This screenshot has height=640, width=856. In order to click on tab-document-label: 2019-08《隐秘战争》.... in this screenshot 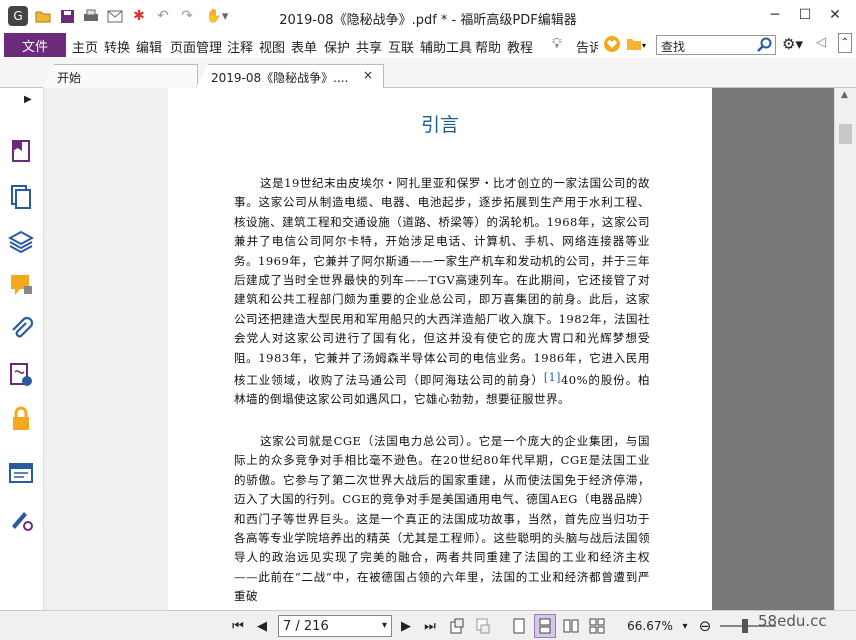, I will do `click(280, 78)`.